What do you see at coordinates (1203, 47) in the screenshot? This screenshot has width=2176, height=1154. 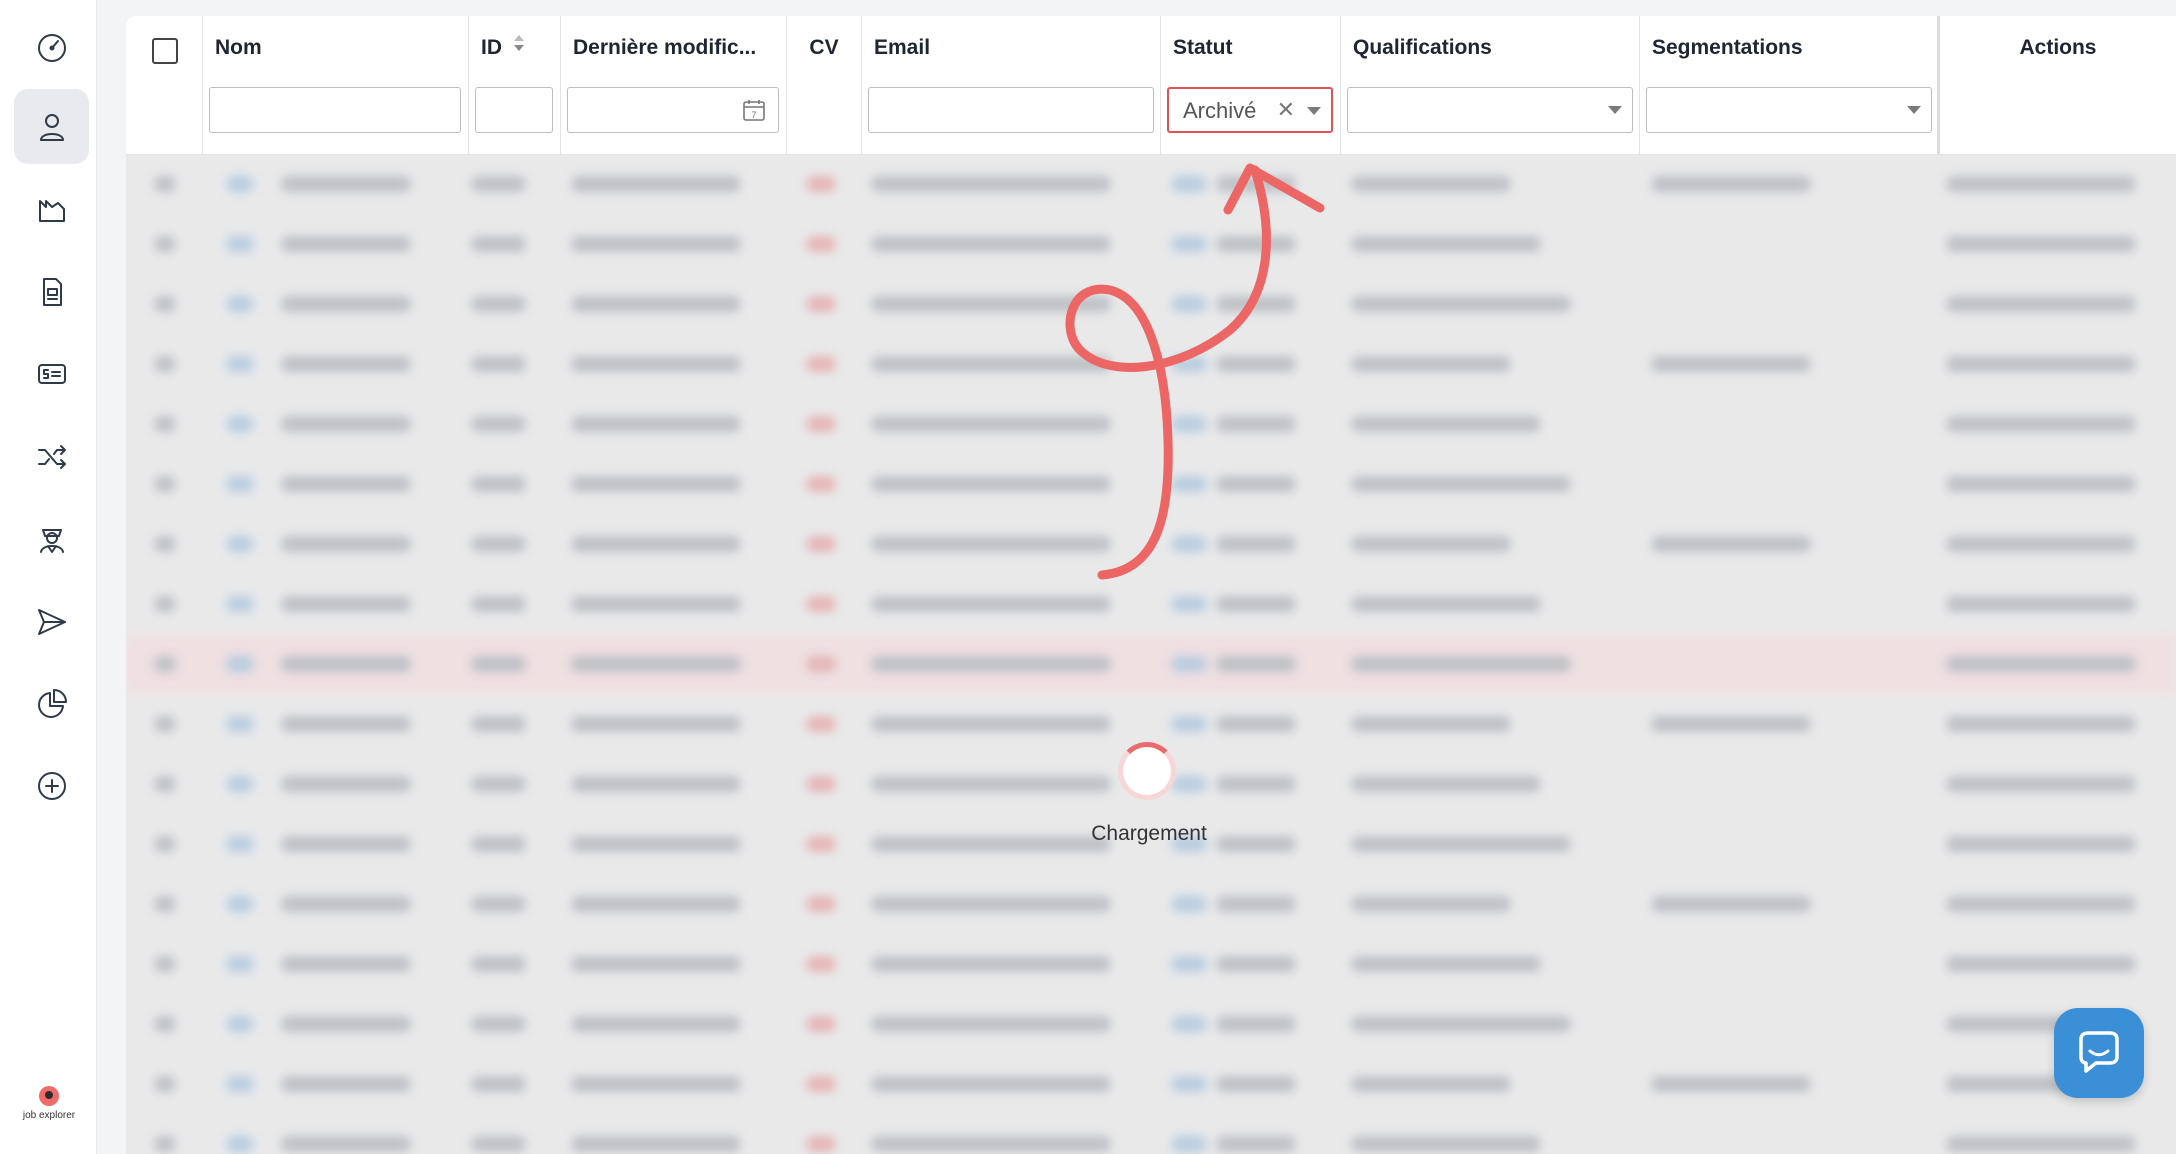 I see `column-label: Statut` at bounding box center [1203, 47].